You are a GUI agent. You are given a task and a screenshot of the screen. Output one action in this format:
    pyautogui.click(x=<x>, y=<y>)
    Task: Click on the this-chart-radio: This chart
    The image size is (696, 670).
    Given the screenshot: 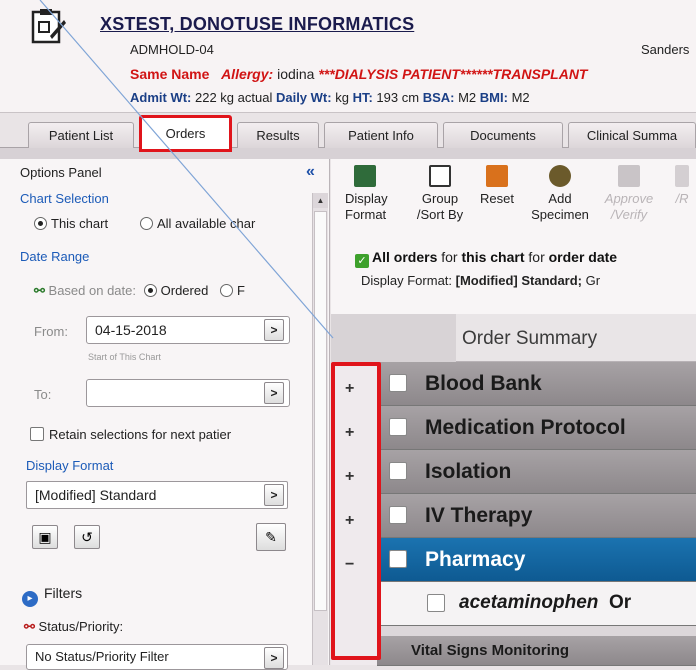 What is the action you would take?
    pyautogui.click(x=71, y=223)
    